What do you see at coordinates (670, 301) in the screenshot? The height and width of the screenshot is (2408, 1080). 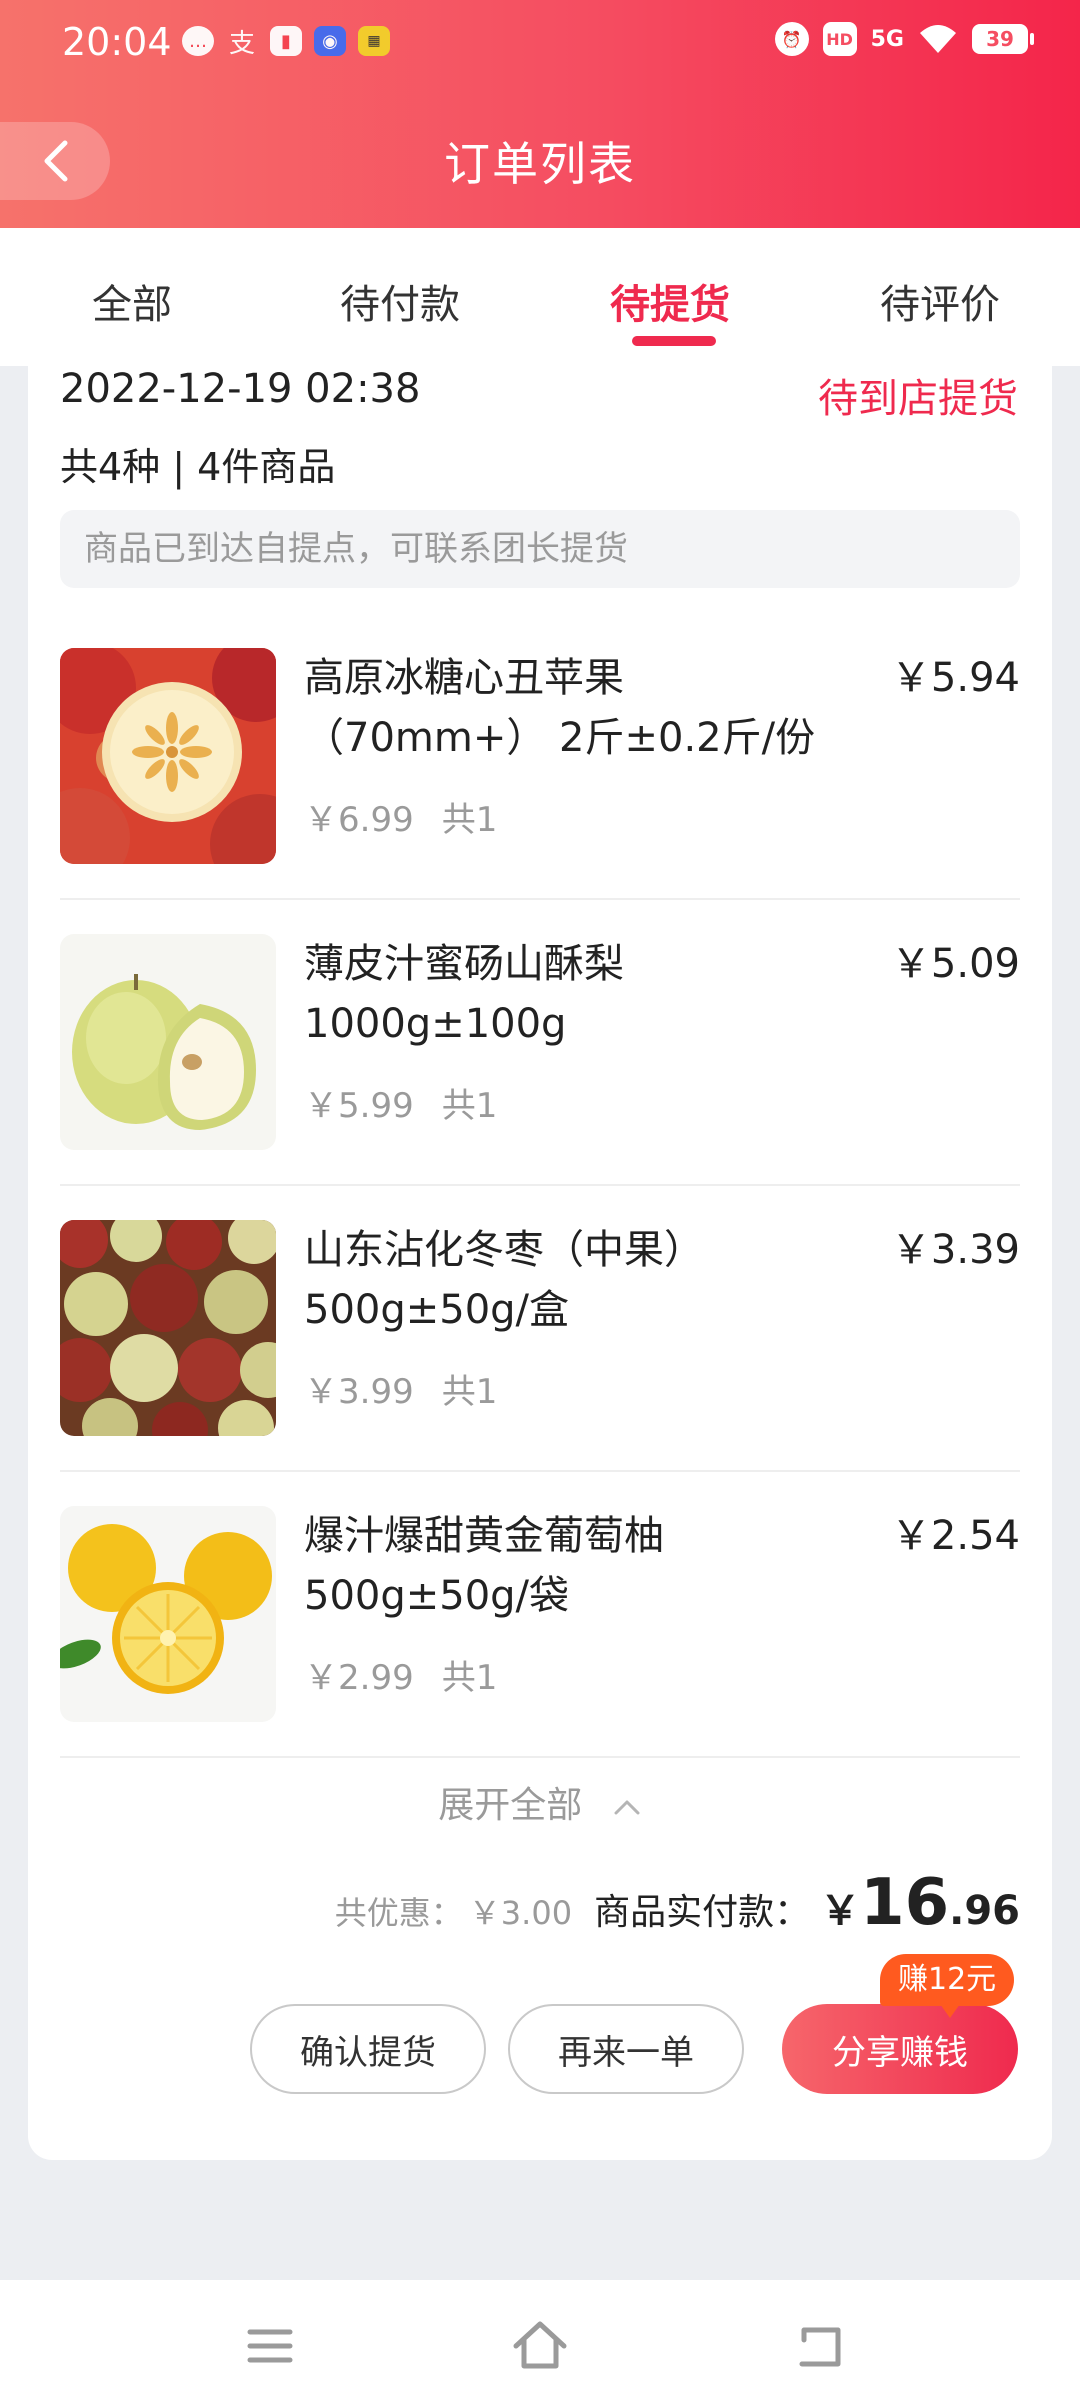 I see `tab-pending-pickup: 待提货` at bounding box center [670, 301].